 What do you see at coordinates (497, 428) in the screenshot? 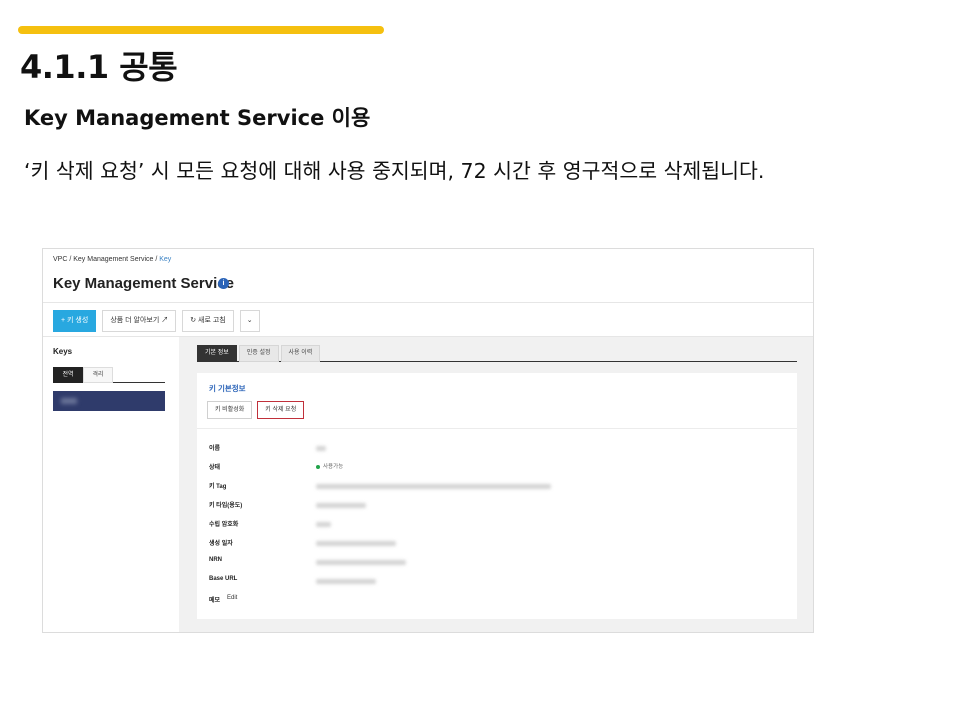
I see `card-divider` at bounding box center [497, 428].